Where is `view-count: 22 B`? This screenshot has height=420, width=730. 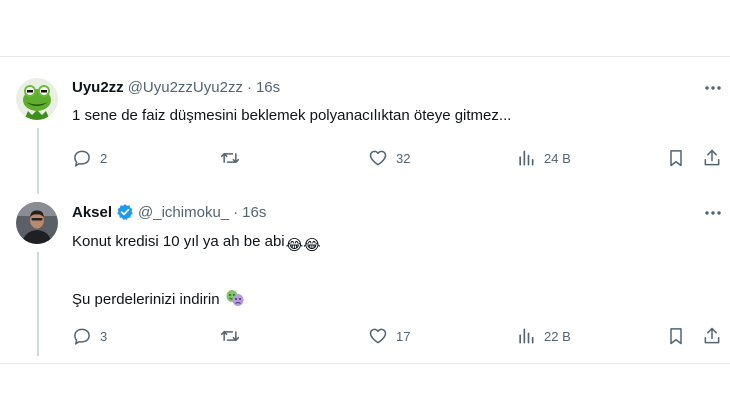
view-count: 22 B is located at coordinates (557, 336).